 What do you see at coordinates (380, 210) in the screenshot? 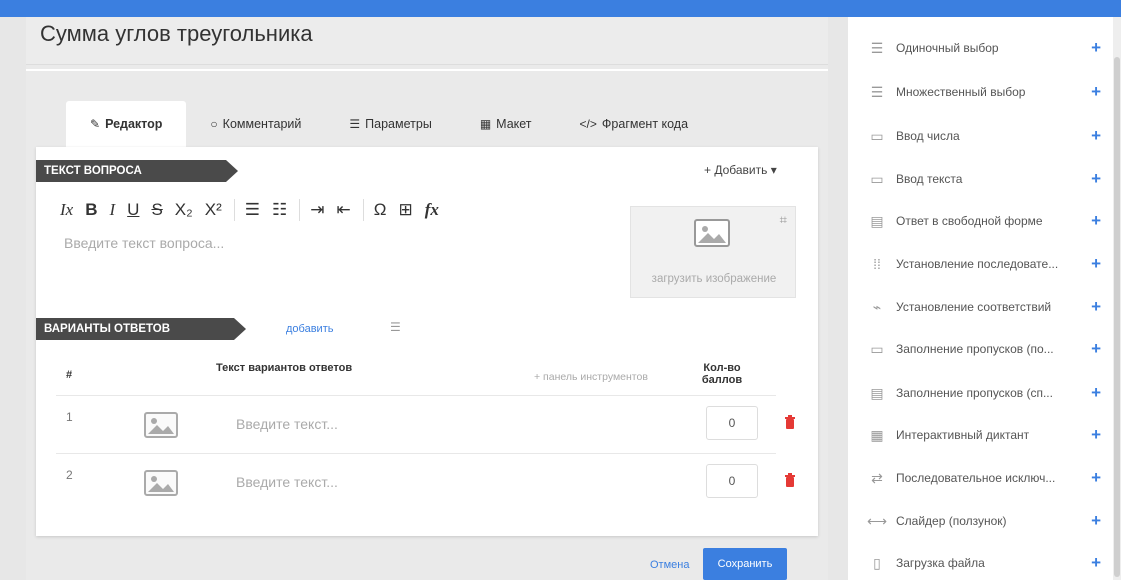
I see `special-char-icon: Ω` at bounding box center [380, 210].